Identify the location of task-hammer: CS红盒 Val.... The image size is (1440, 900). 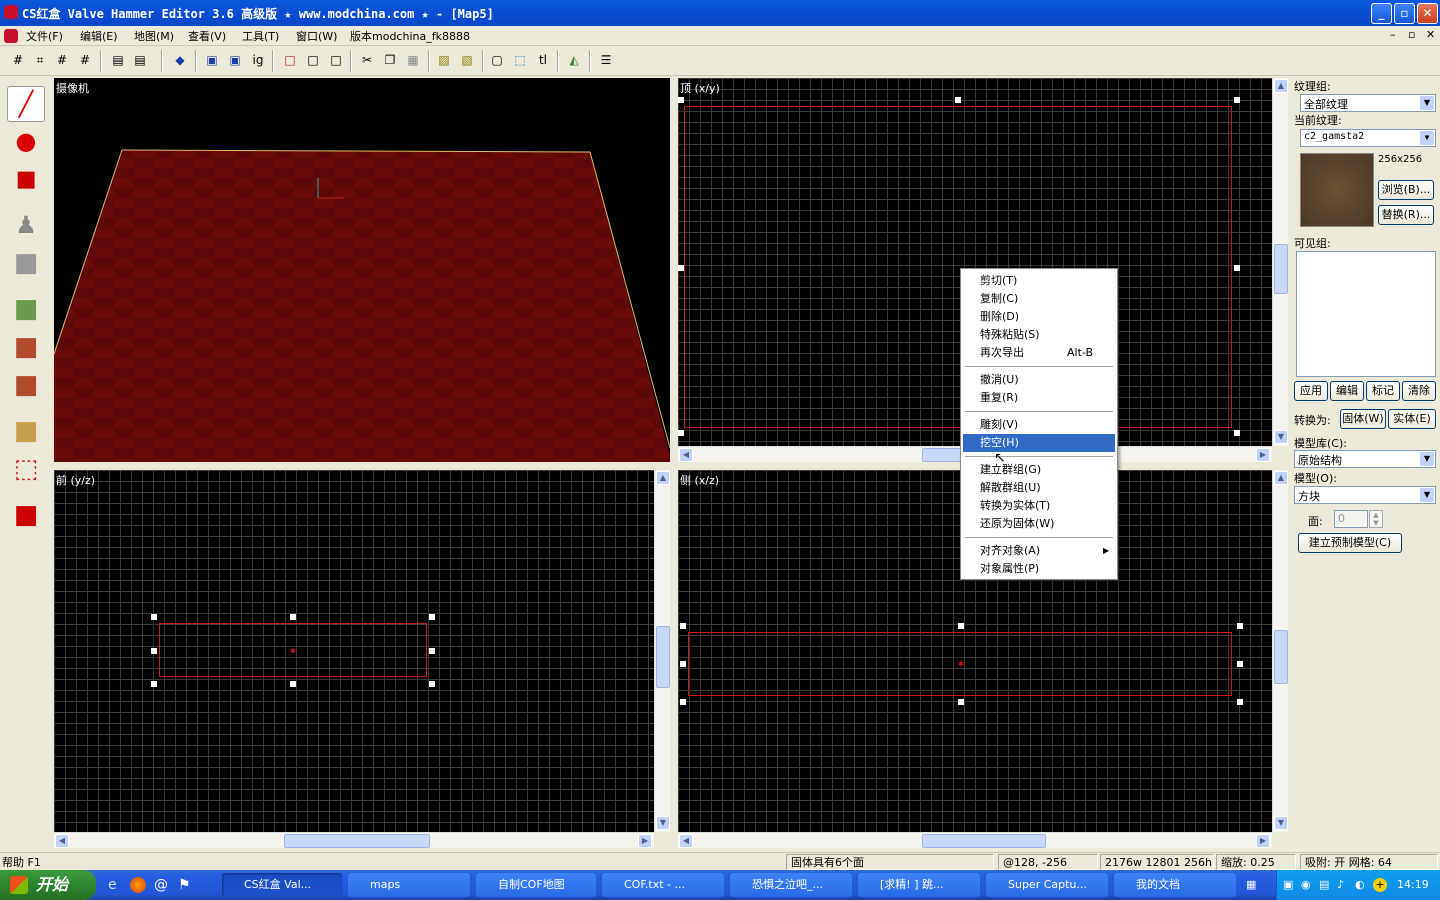
(282, 885).